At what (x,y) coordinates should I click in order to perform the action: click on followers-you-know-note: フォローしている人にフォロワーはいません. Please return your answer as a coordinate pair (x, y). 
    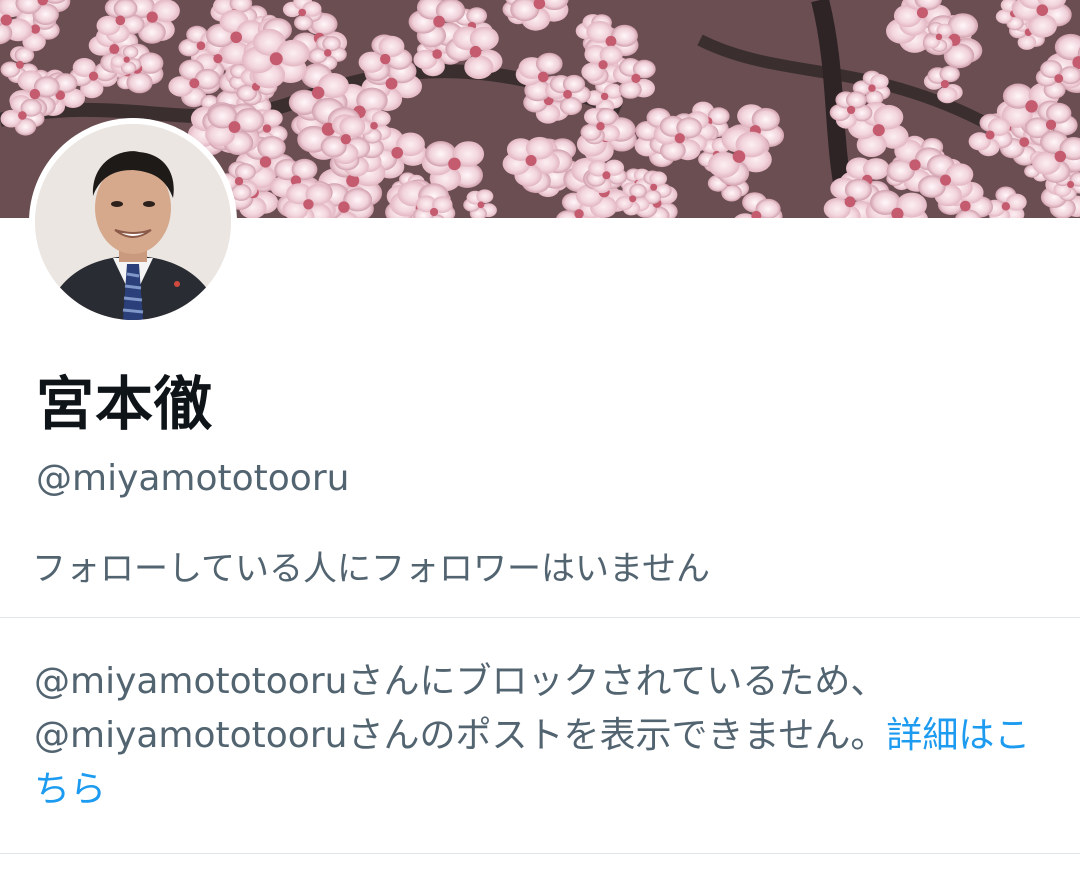
    Looking at the image, I should click on (371, 569).